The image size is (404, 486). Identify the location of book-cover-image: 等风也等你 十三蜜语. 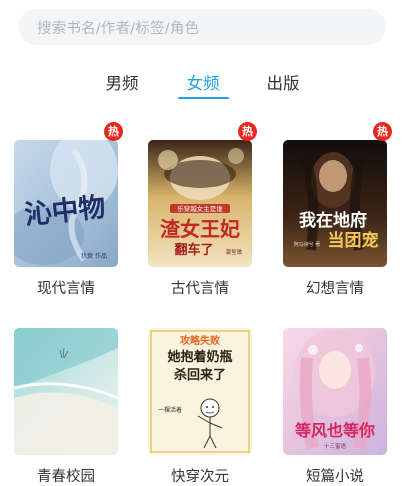
(335, 391).